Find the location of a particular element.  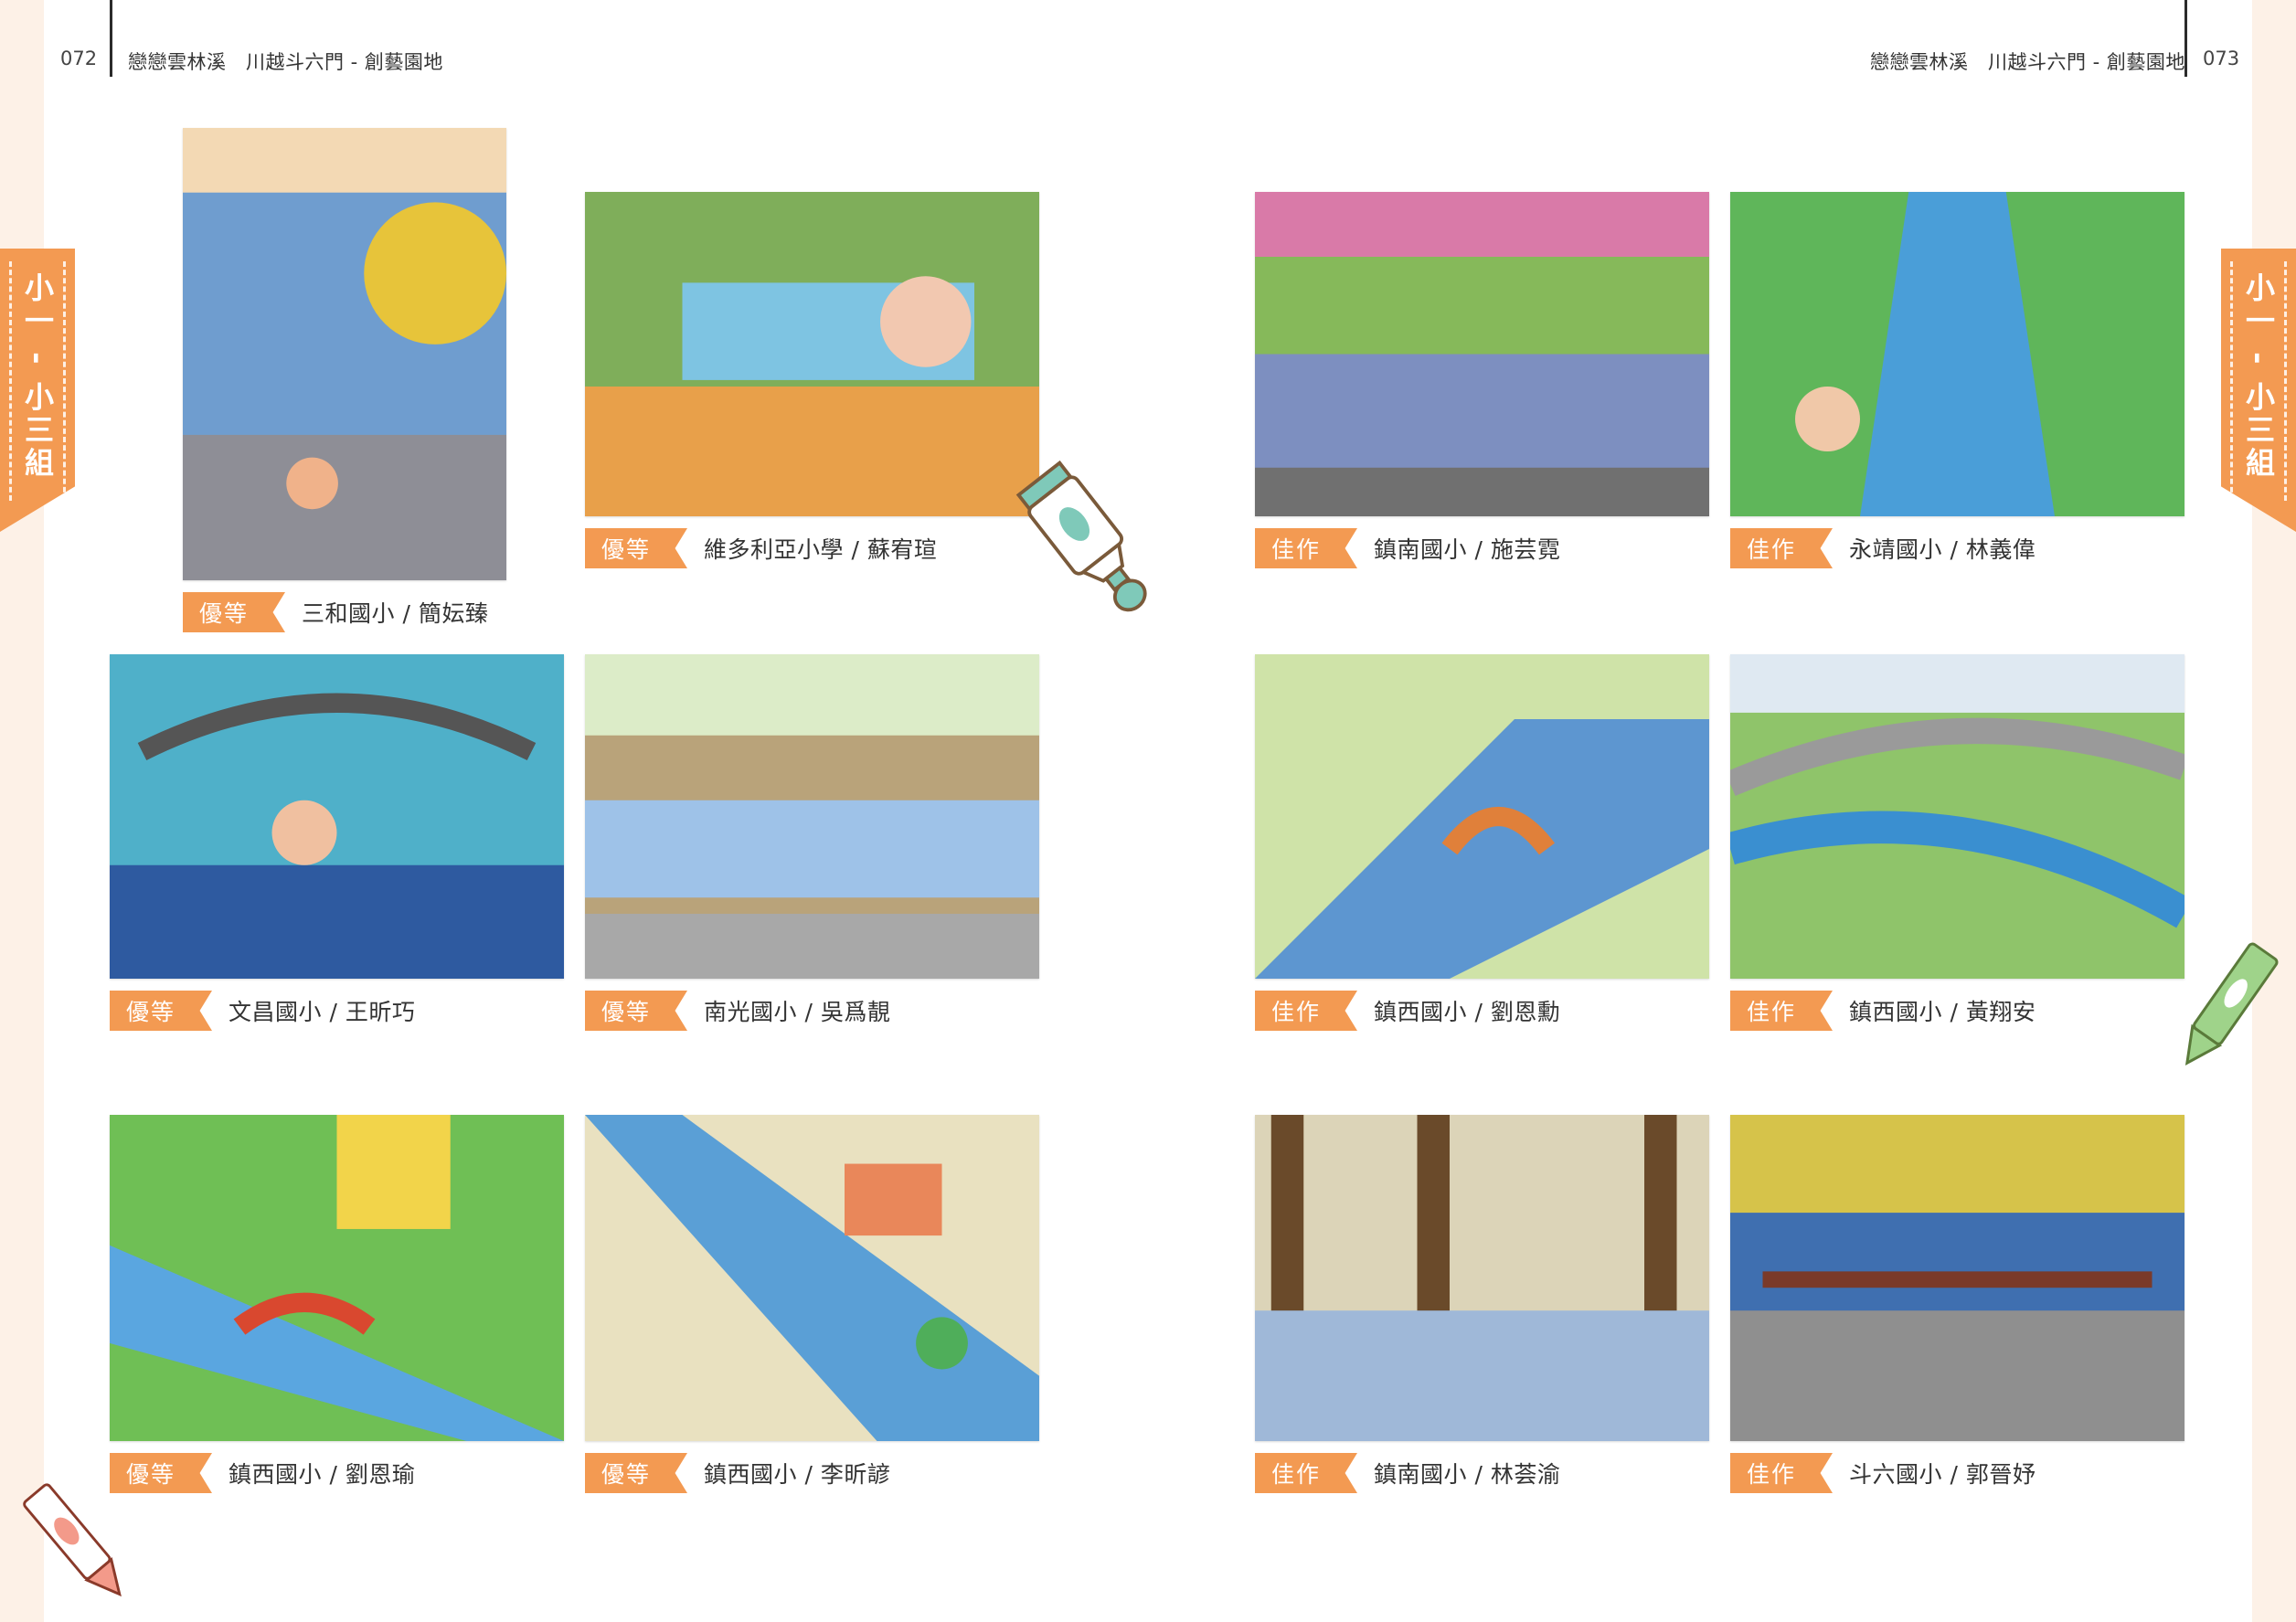

artwork-caption: 佳作 鎮西國小 / 劉恩勳 is located at coordinates (1407, 1011).